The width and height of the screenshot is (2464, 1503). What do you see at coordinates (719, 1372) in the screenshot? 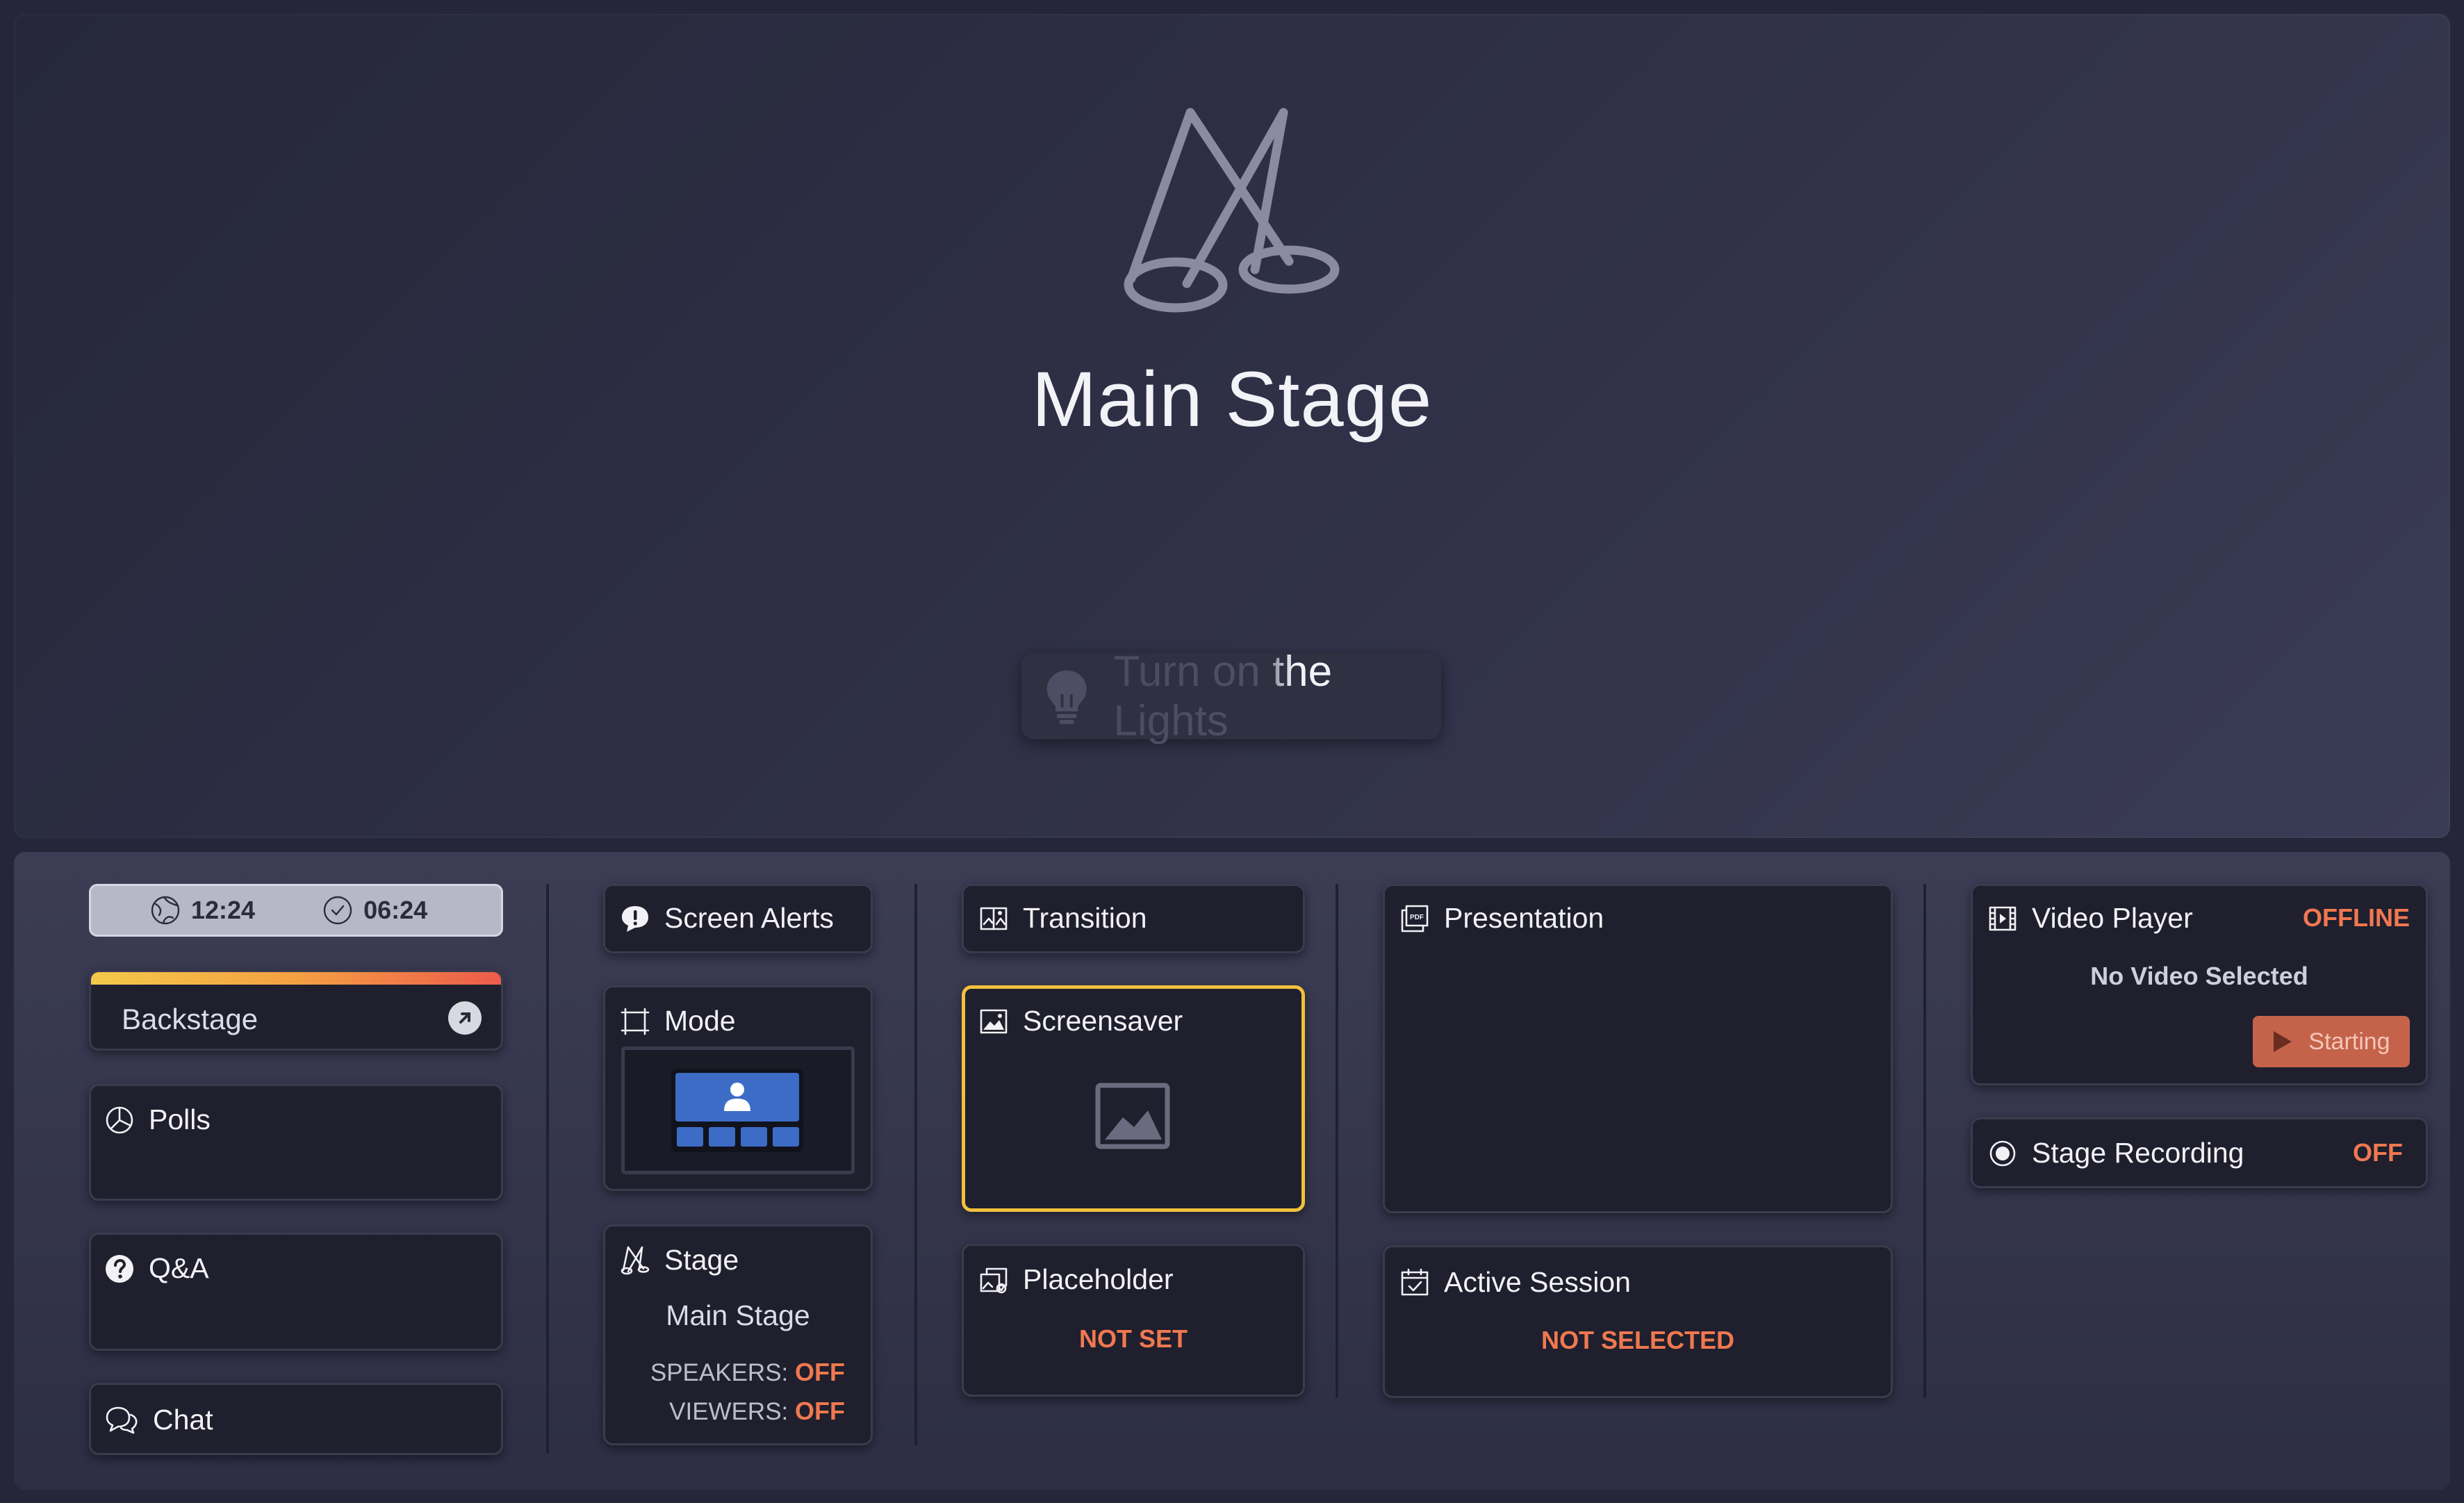
I see `speakers-label: SPEAKERS:` at bounding box center [719, 1372].